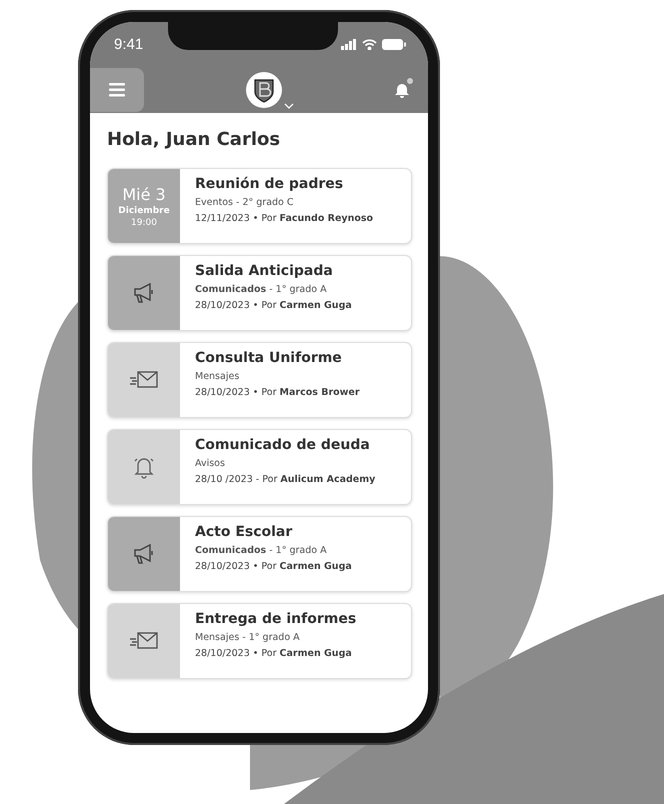 This screenshot has height=804, width=664. I want to click on card-subtitle: Avisos, so click(210, 463).